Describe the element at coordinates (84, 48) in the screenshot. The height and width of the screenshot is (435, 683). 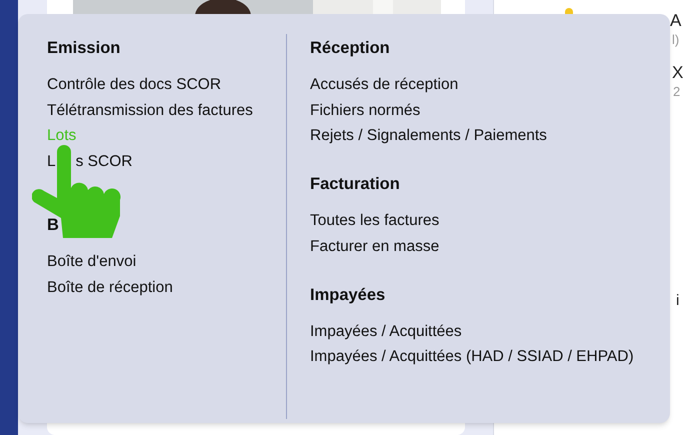
I see `section-heading: Emission` at that location.